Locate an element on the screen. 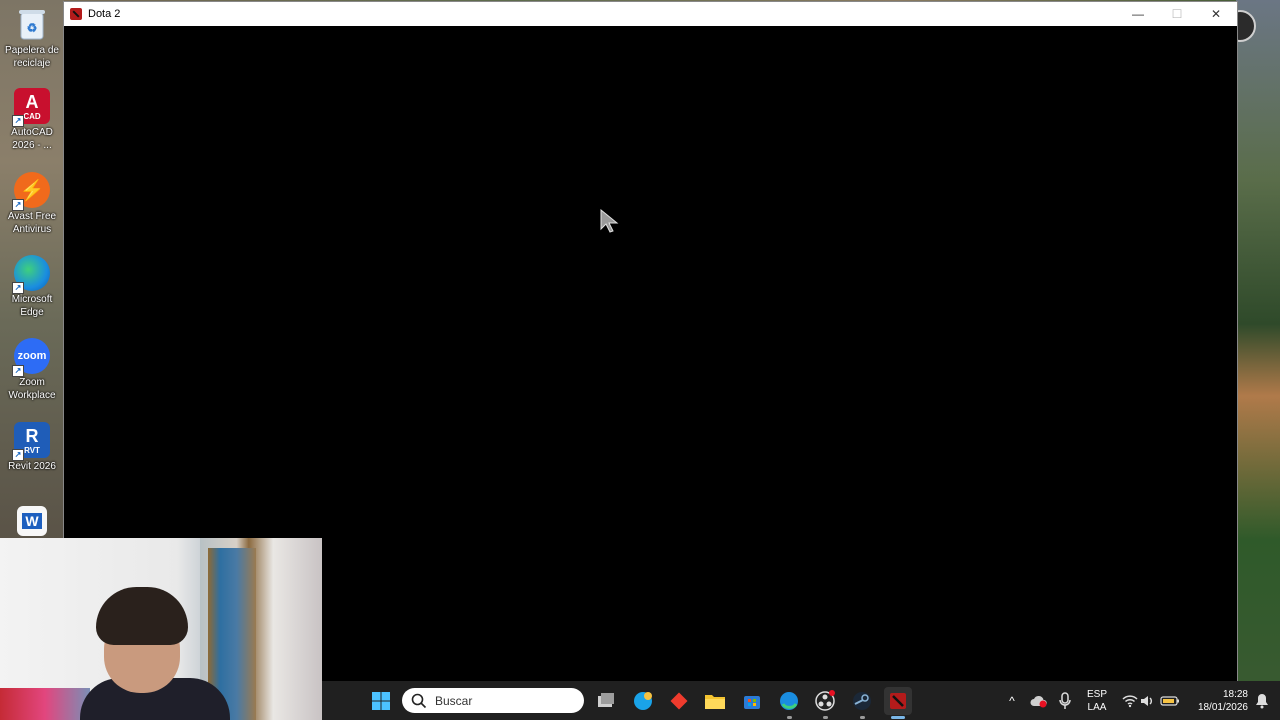  window-title: Dota 2 is located at coordinates (104, 14).